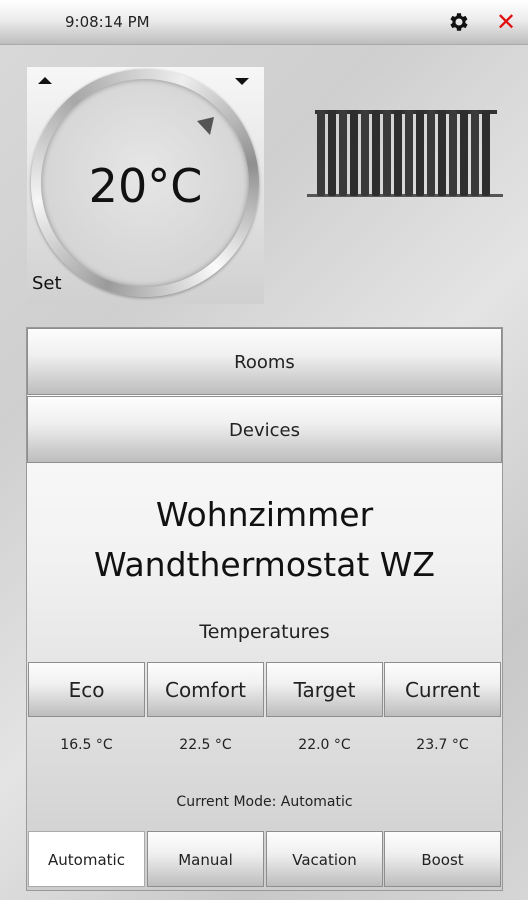  Describe the element at coordinates (107, 22) in the screenshot. I see `clock: 9:08:14 PM` at that location.